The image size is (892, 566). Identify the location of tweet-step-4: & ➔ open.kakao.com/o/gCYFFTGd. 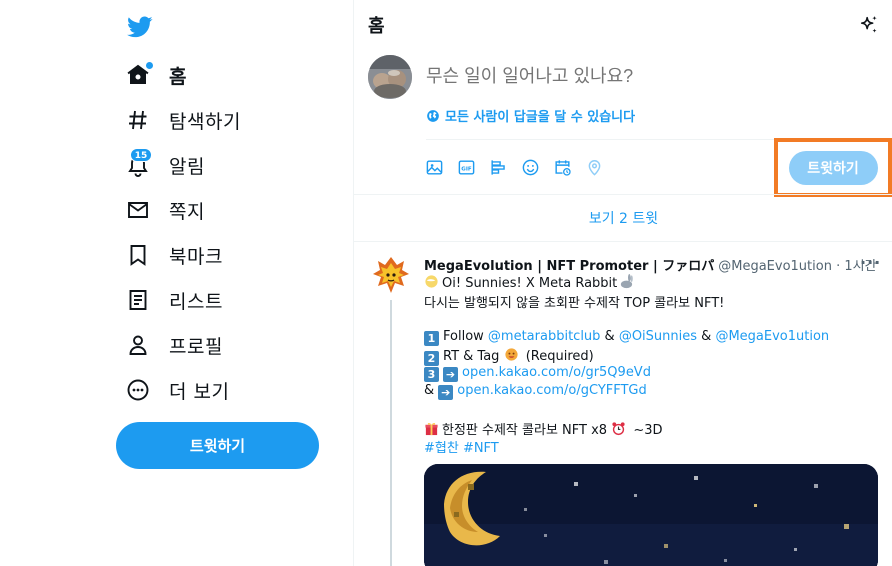
(535, 391).